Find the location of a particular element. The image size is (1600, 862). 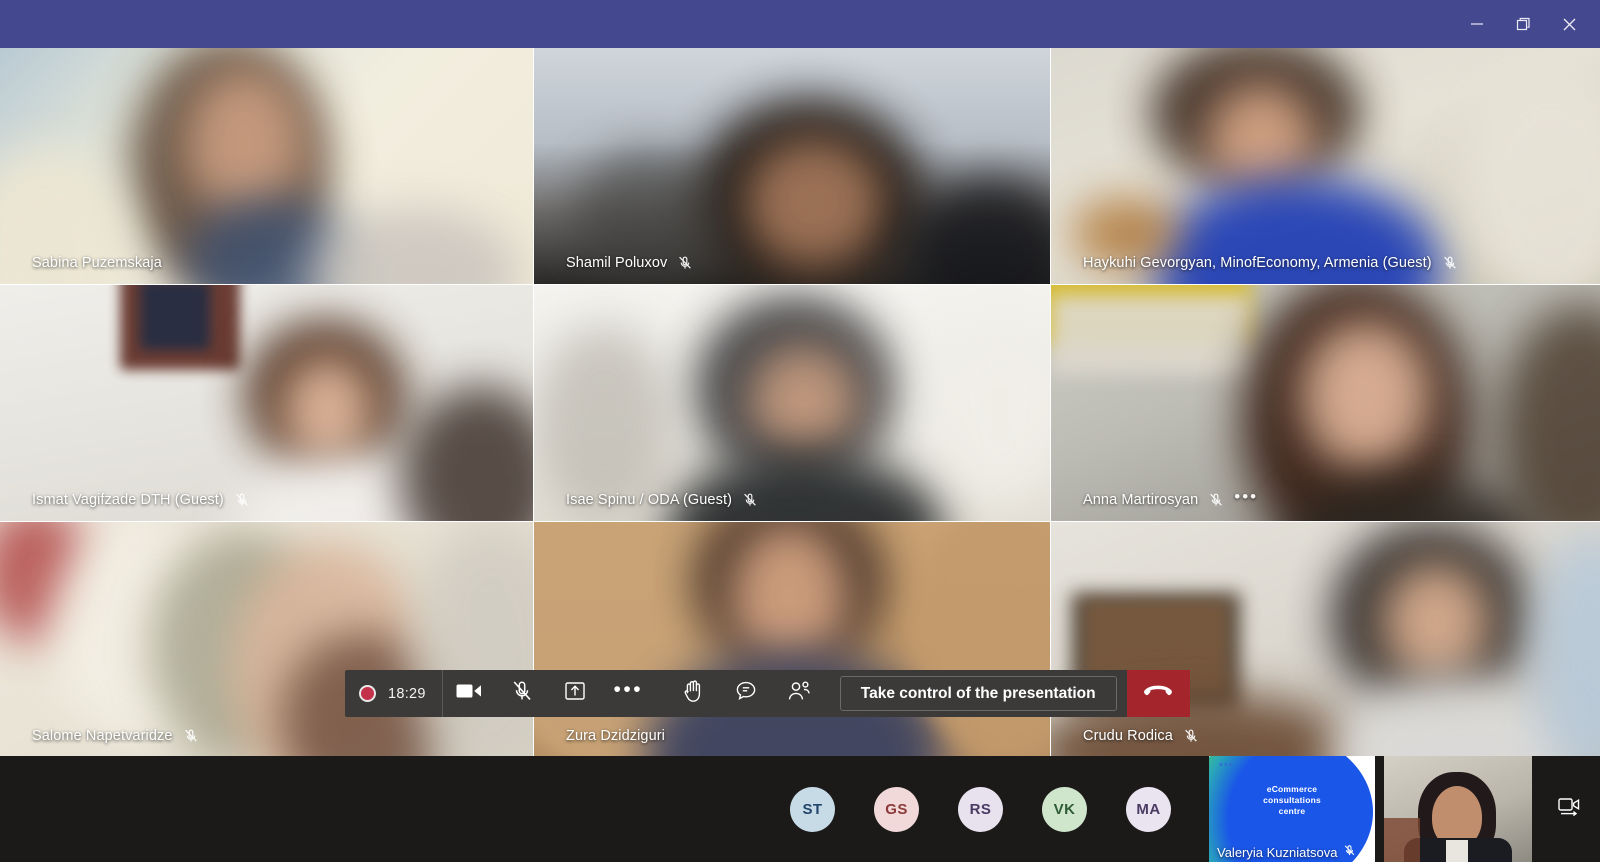

slide-line-2: consultations is located at coordinates (1292, 800).